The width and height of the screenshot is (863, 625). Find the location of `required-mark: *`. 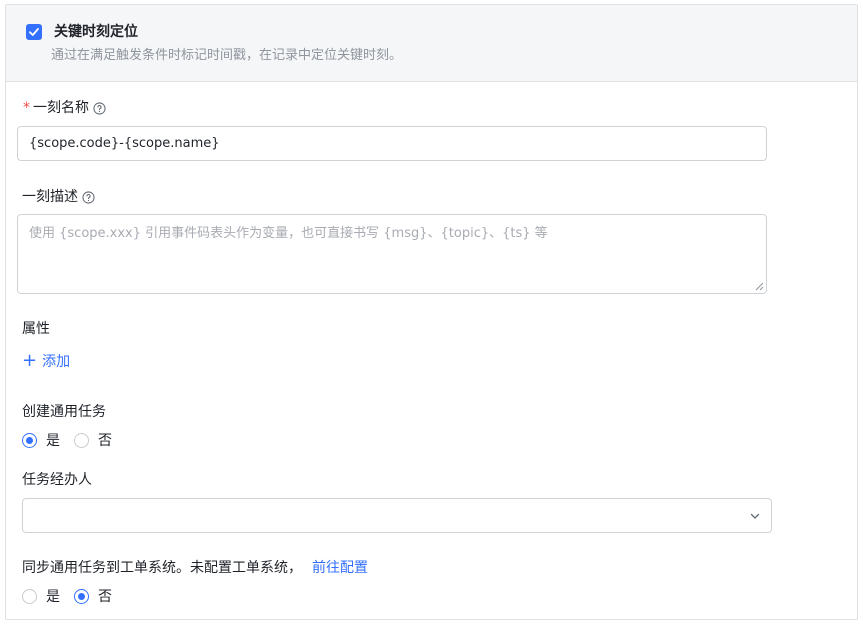

required-mark: * is located at coordinates (26, 108).